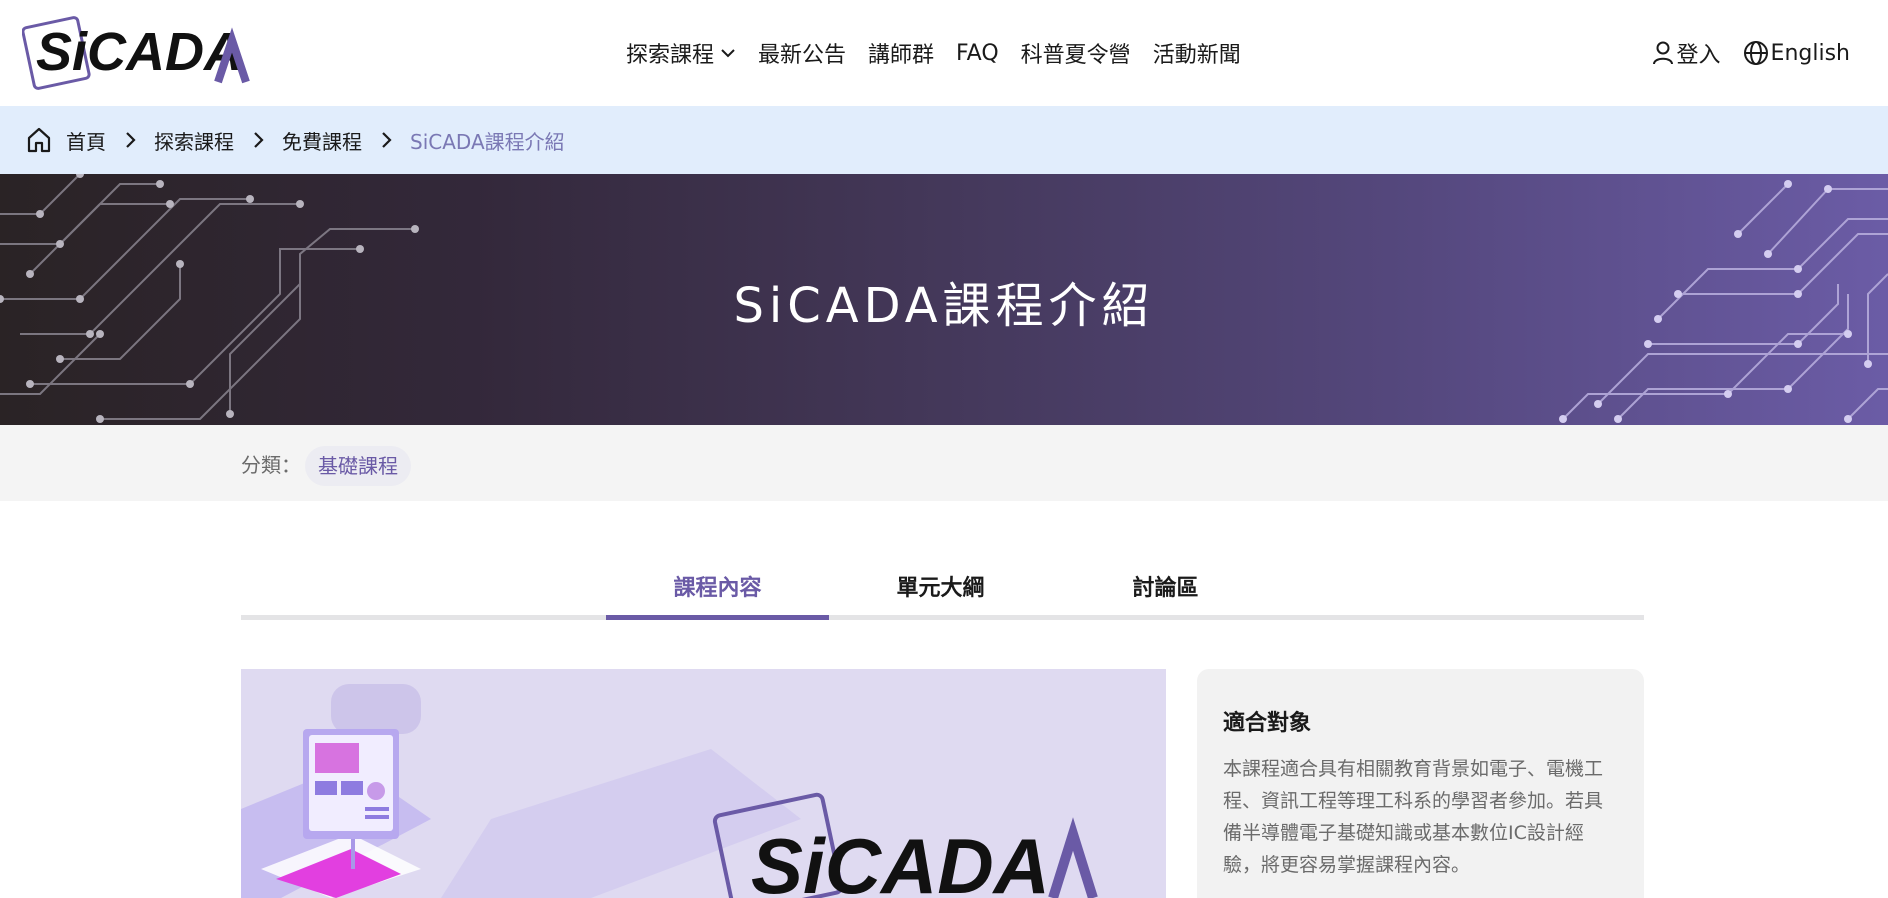  Describe the element at coordinates (194, 140) in the screenshot. I see `breadcrumb-explore: 探索課程` at that location.